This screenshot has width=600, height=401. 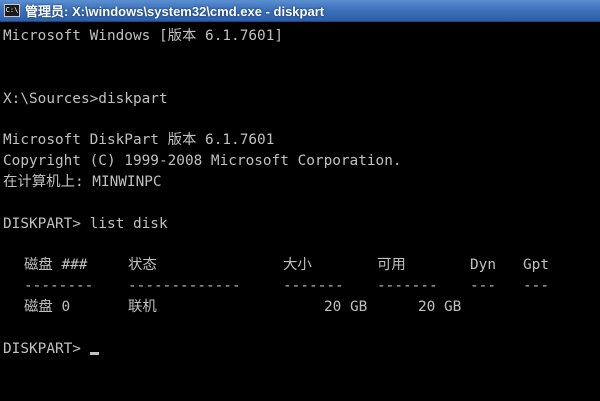 What do you see at coordinates (346, 307) in the screenshot?
I see `disk-size-cell: 20 GB` at bounding box center [346, 307].